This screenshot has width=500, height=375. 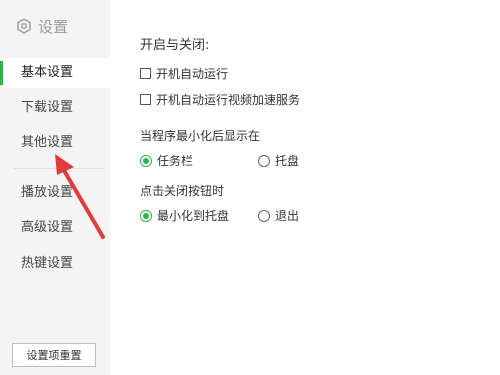 I want to click on close-exit-radio: 退出, so click(x=278, y=215).